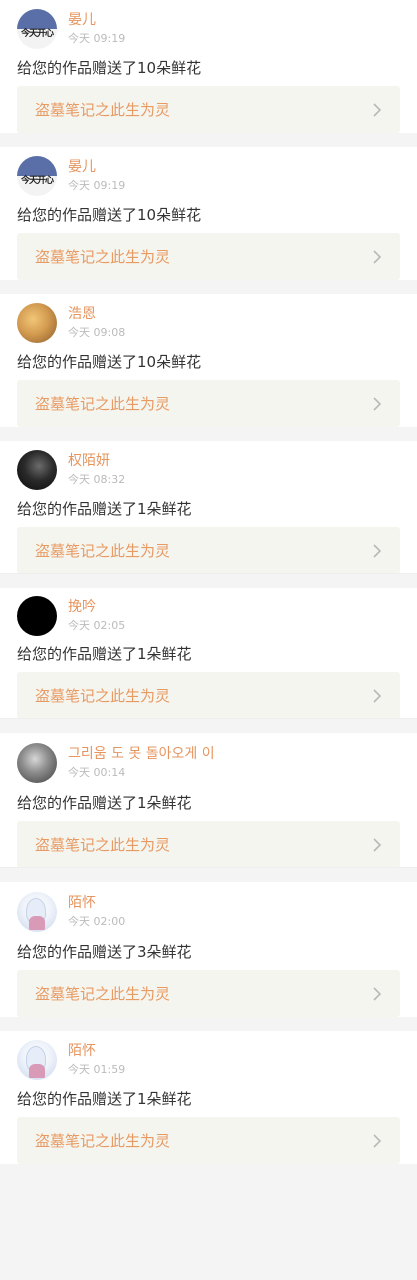 The image size is (417, 1280). Describe the element at coordinates (97, 1069) in the screenshot. I see `timestamp: 今天 01:59` at that location.